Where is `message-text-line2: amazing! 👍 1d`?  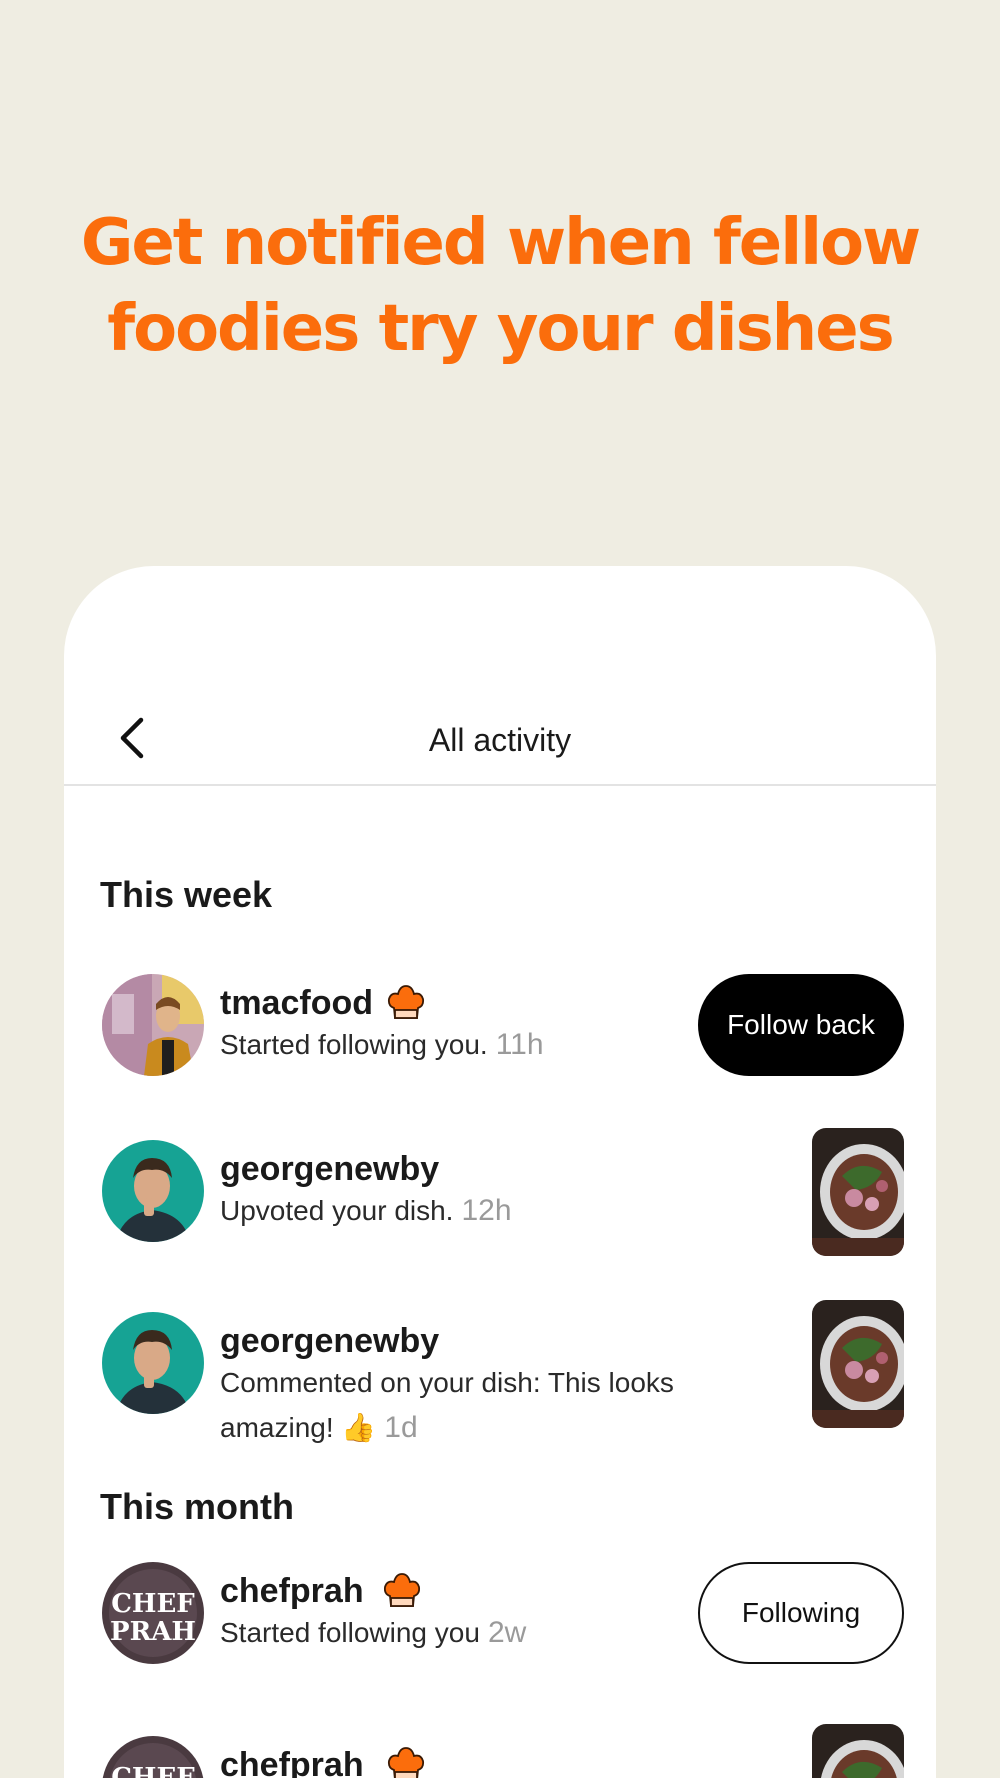
message-text-line2: amazing! 👍 1d is located at coordinates (319, 1427).